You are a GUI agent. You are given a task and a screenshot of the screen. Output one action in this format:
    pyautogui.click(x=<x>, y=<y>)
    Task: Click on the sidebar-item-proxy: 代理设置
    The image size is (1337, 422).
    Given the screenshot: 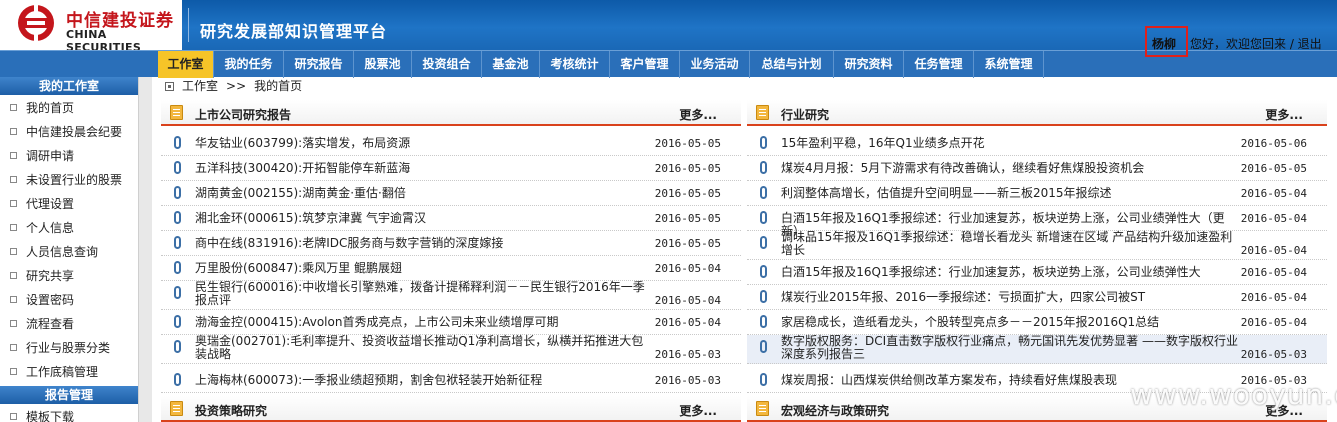 What is the action you would take?
    pyautogui.click(x=69, y=204)
    